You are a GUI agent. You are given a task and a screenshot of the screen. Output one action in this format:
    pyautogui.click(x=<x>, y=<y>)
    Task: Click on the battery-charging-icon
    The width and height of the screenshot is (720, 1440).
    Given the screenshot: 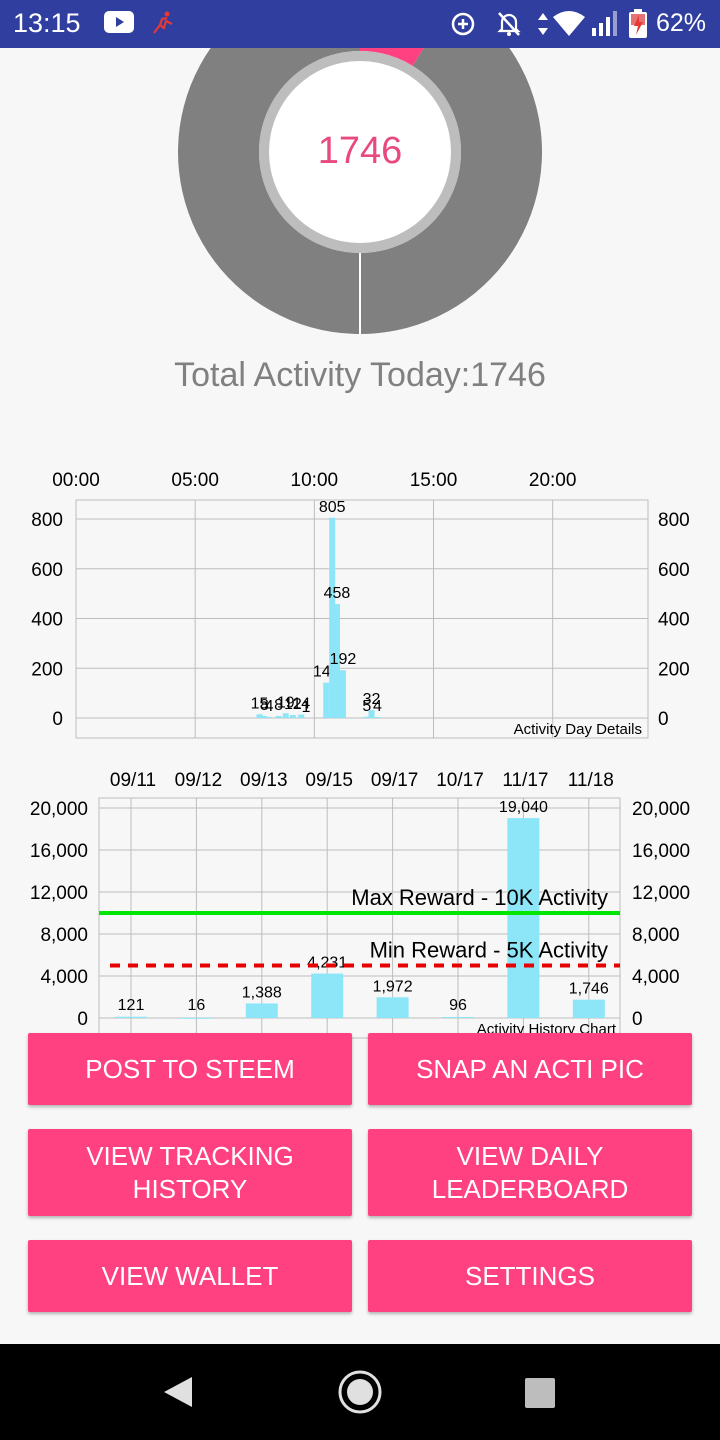 What is the action you would take?
    pyautogui.click(x=638, y=23)
    